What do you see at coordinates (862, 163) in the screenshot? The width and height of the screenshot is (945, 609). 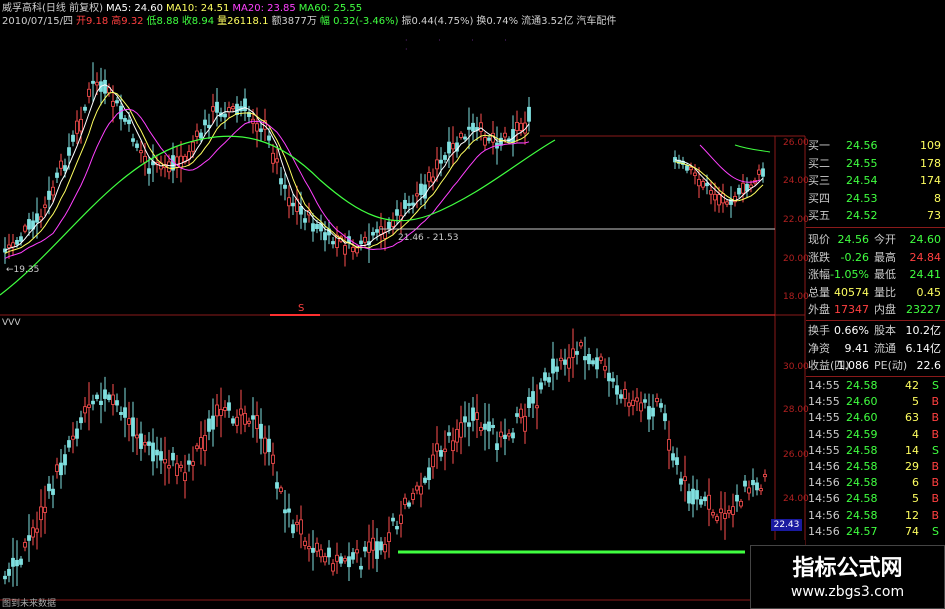 I see `buy-level-price: 24.55` at bounding box center [862, 163].